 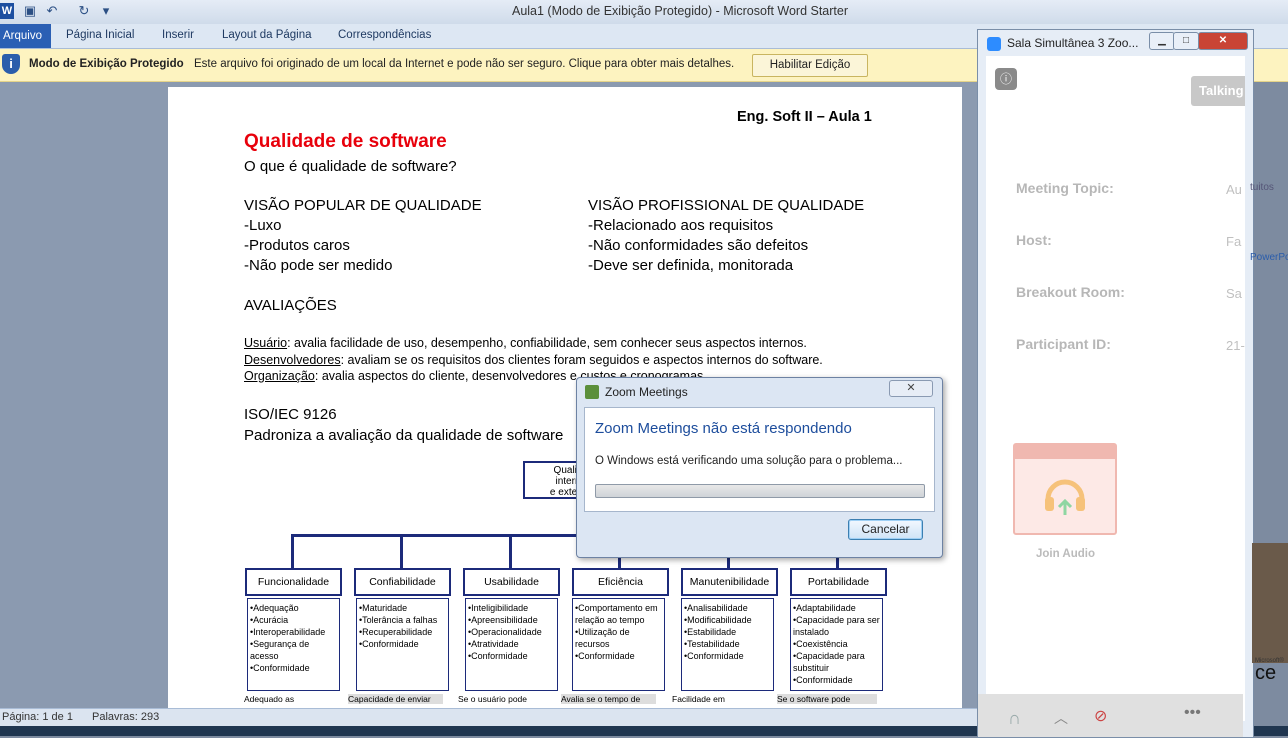 What do you see at coordinates (395, 699) in the screenshot?
I see `diagram-foot: Capacidade de enviar` at bounding box center [395, 699].